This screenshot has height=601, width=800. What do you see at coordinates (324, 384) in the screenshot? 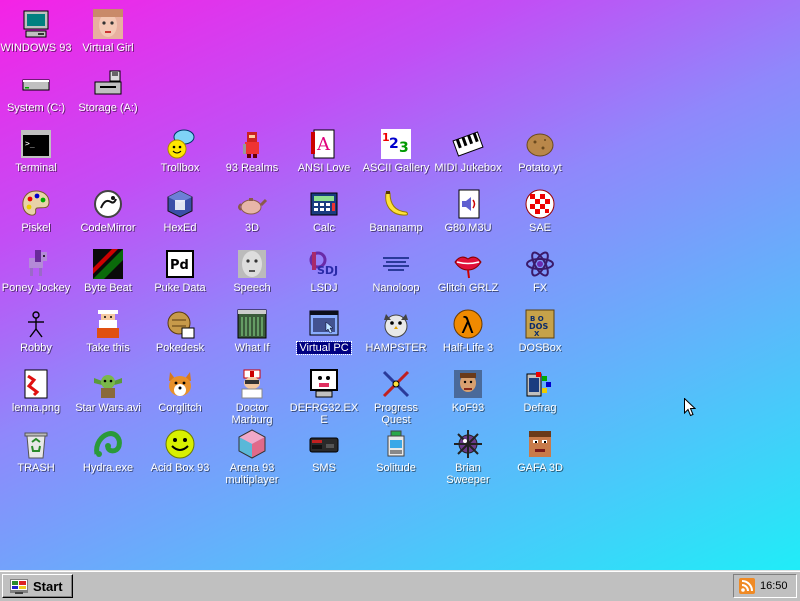
I see `defrag-monitor-icon` at bounding box center [324, 384].